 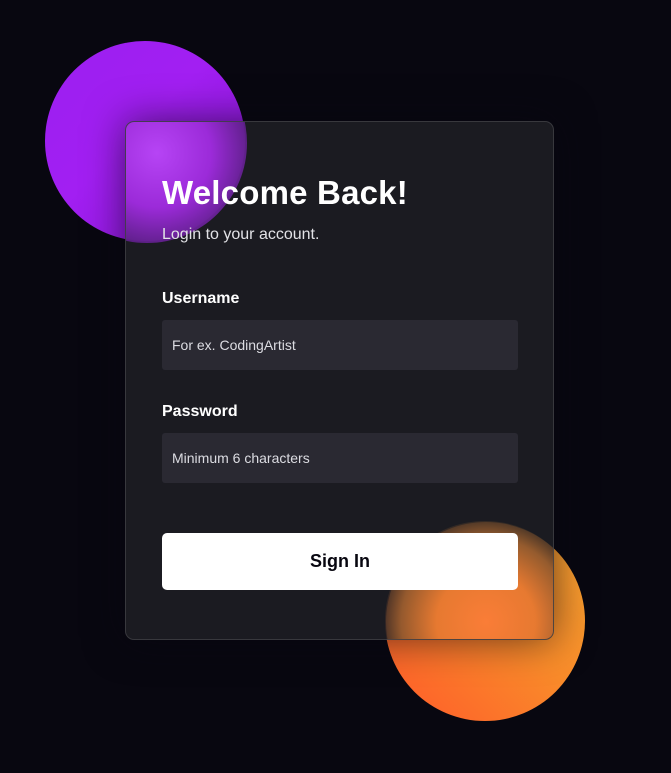 What do you see at coordinates (200, 411) in the screenshot?
I see `password-label: Password` at bounding box center [200, 411].